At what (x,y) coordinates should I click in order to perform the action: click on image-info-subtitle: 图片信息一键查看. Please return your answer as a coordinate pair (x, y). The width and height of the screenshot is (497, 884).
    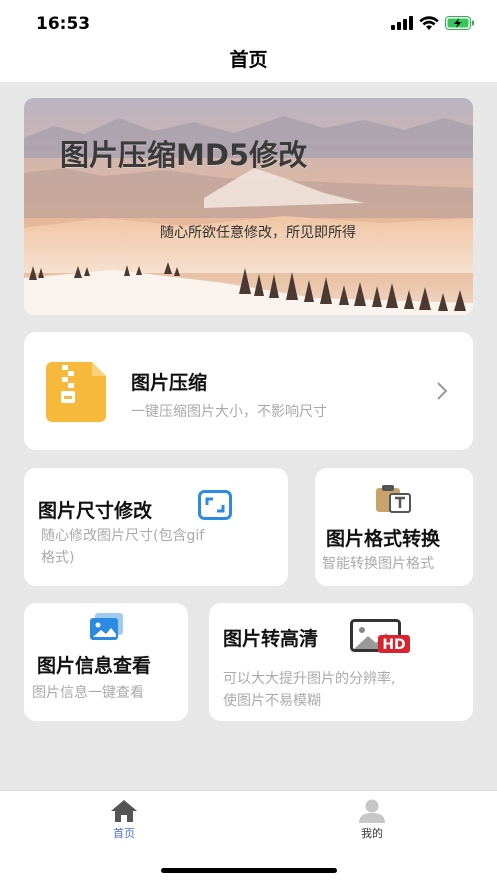
    Looking at the image, I should click on (88, 693).